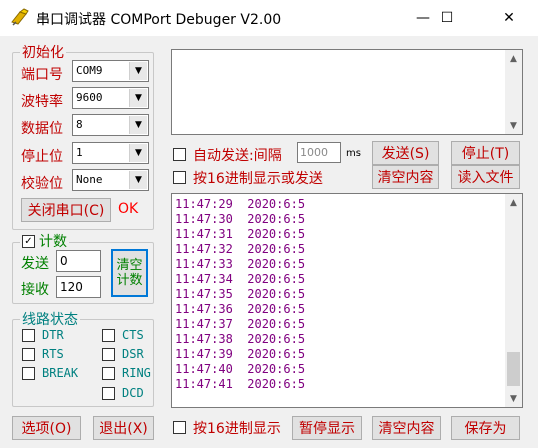  What do you see at coordinates (405, 177) in the screenshot?
I see `clear-send-button: 清空内容` at bounding box center [405, 177].